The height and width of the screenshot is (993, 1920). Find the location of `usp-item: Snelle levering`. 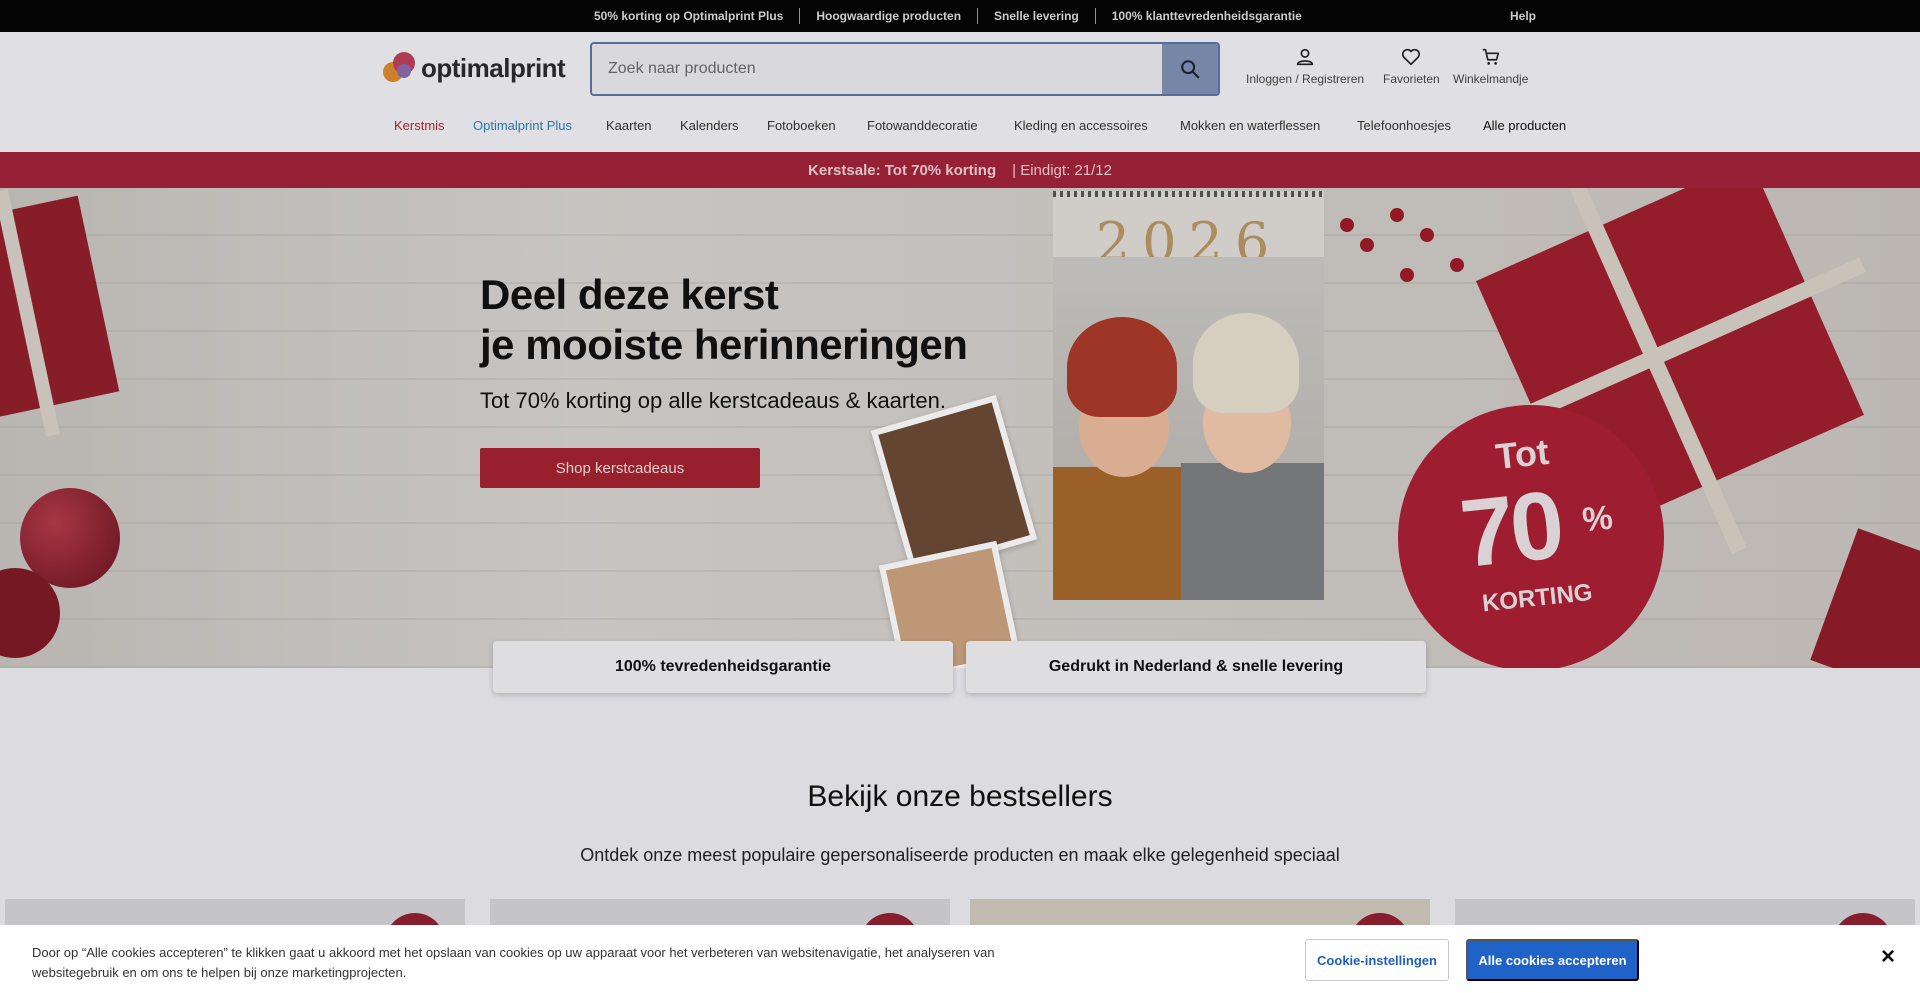

usp-item: Snelle levering is located at coordinates (1036, 16).